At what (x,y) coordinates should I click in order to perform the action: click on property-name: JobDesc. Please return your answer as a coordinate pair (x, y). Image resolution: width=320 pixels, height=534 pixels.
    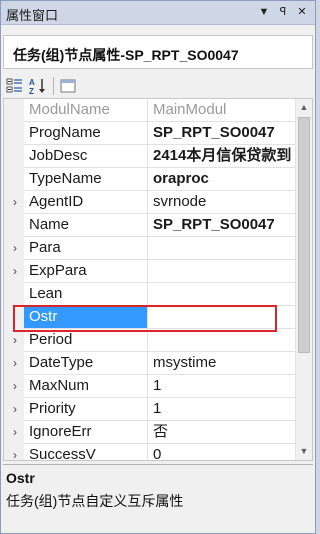
    Looking at the image, I should click on (86, 156).